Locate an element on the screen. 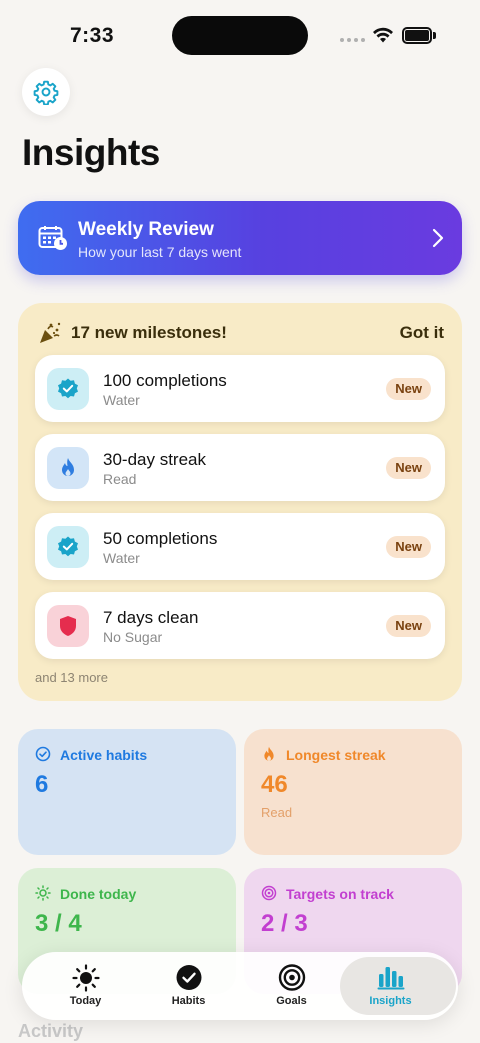 Image resolution: width=480 pixels, height=1043 pixels. milestone-name: 7 days clean is located at coordinates (151, 617).